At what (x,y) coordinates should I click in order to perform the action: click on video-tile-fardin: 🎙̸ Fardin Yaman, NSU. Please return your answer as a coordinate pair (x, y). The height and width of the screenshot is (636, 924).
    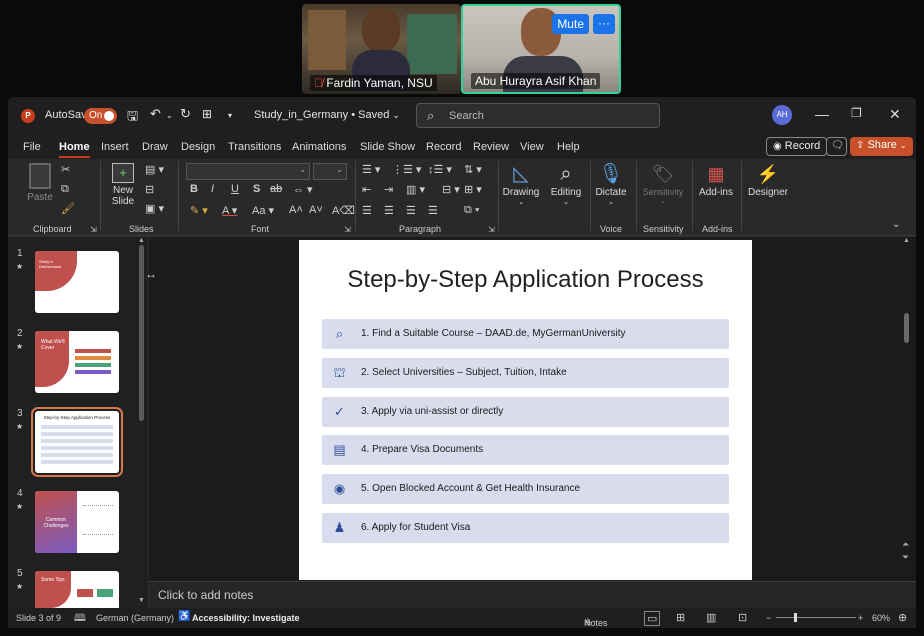
    Looking at the image, I should click on (381, 49).